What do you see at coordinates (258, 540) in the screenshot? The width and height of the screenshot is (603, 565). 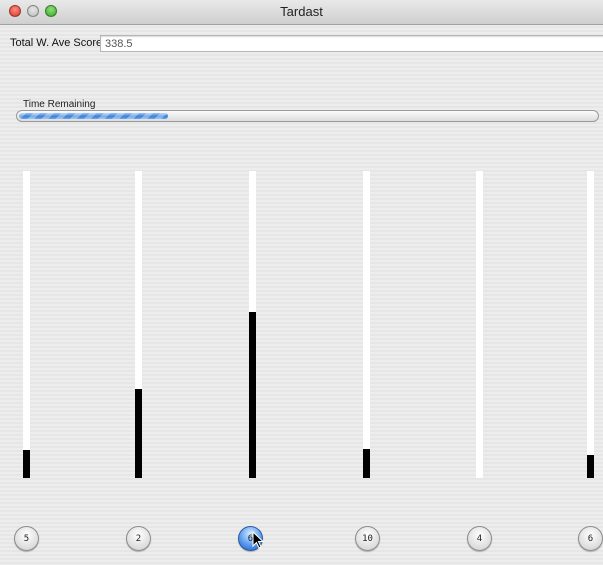 I see `mouse-cursor-icon` at bounding box center [258, 540].